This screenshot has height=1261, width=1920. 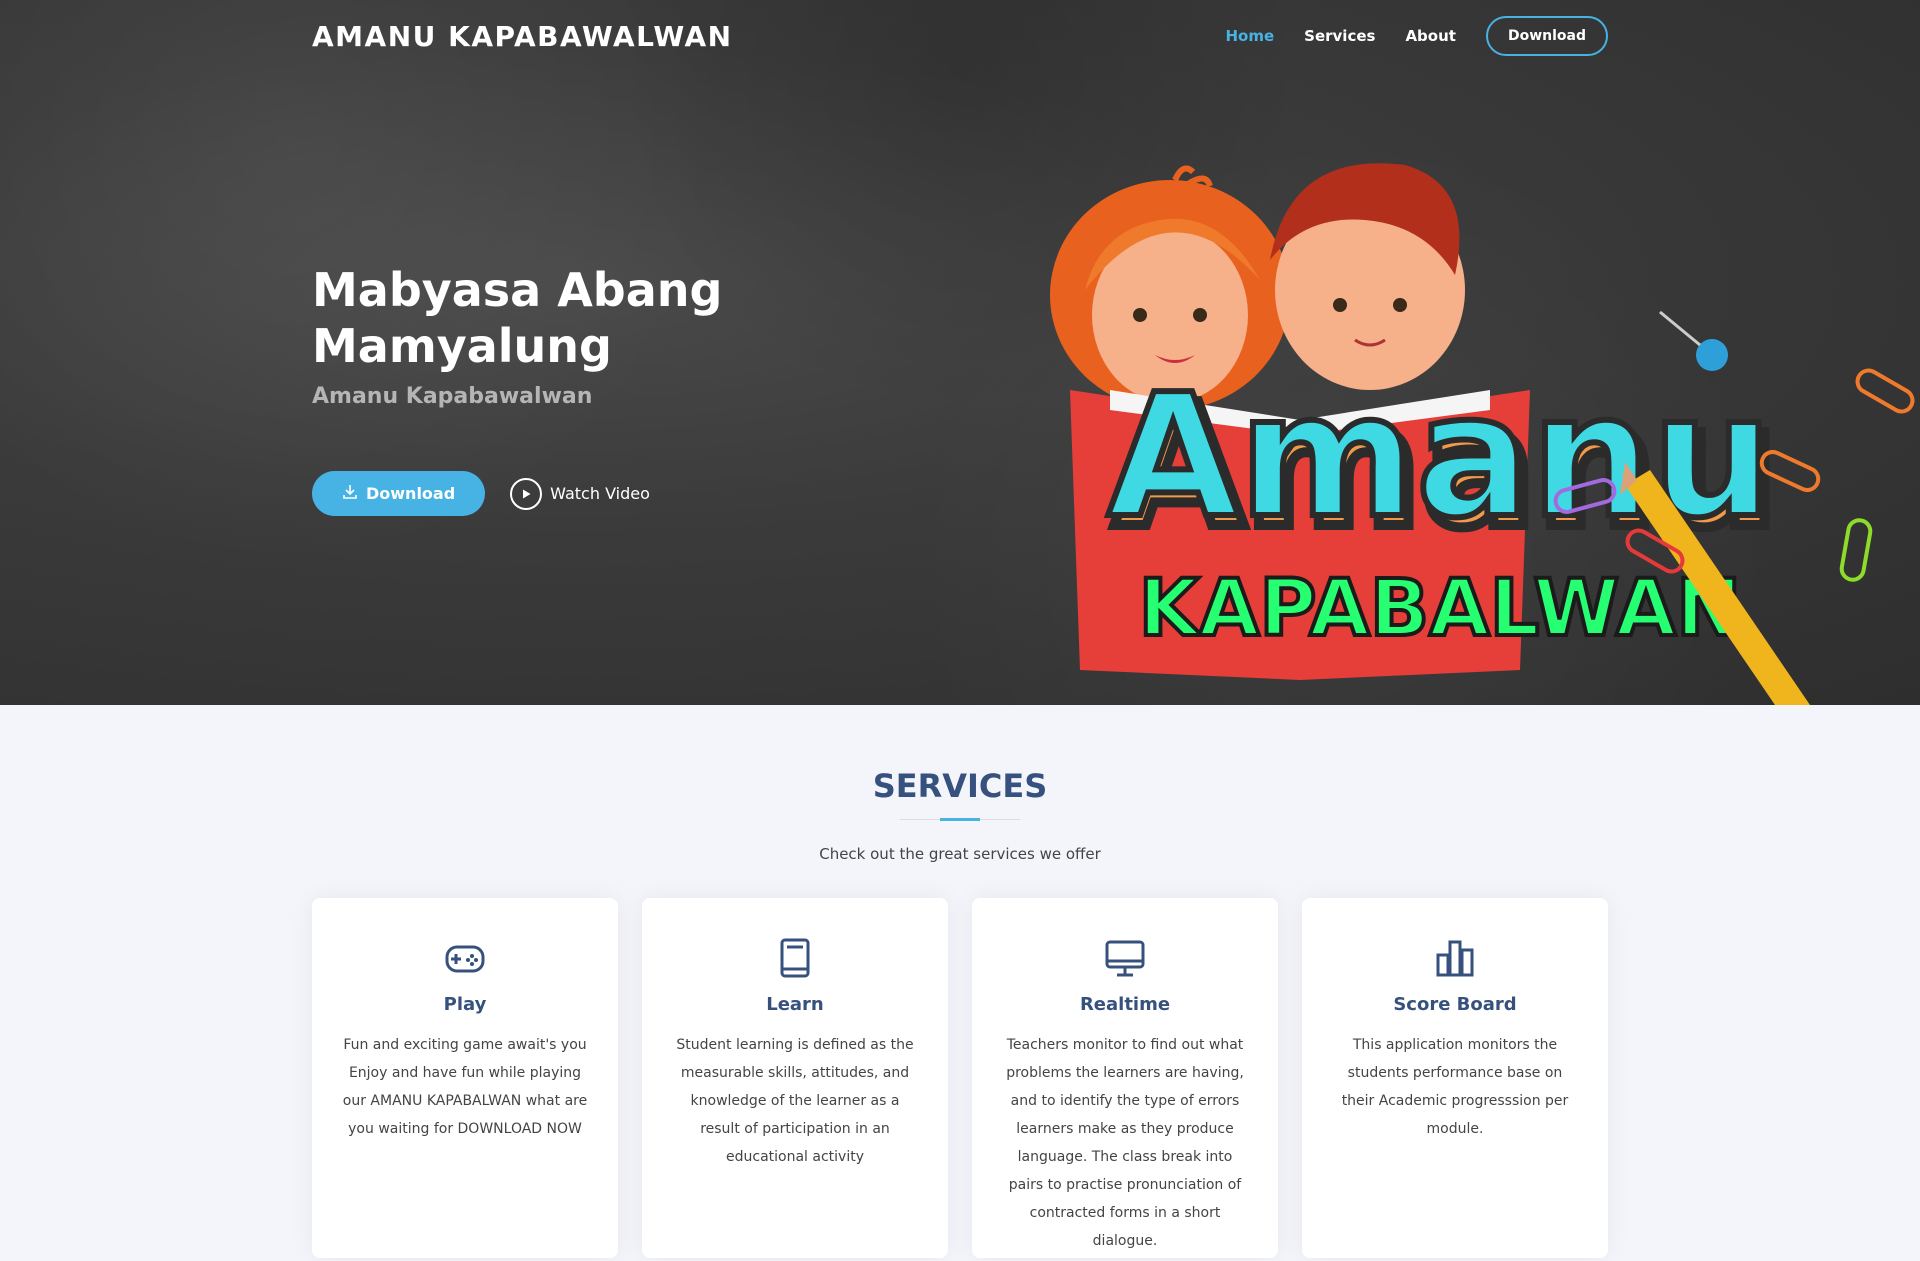 What do you see at coordinates (600, 493) in the screenshot?
I see `watch-video-label: Watch Video` at bounding box center [600, 493].